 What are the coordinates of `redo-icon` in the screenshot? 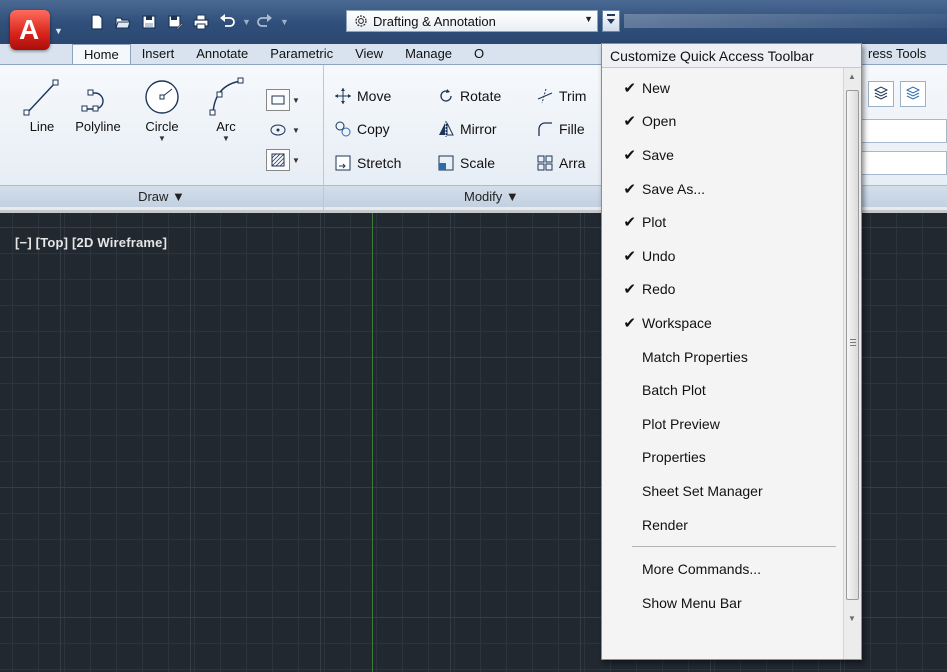 It's located at (265, 22).